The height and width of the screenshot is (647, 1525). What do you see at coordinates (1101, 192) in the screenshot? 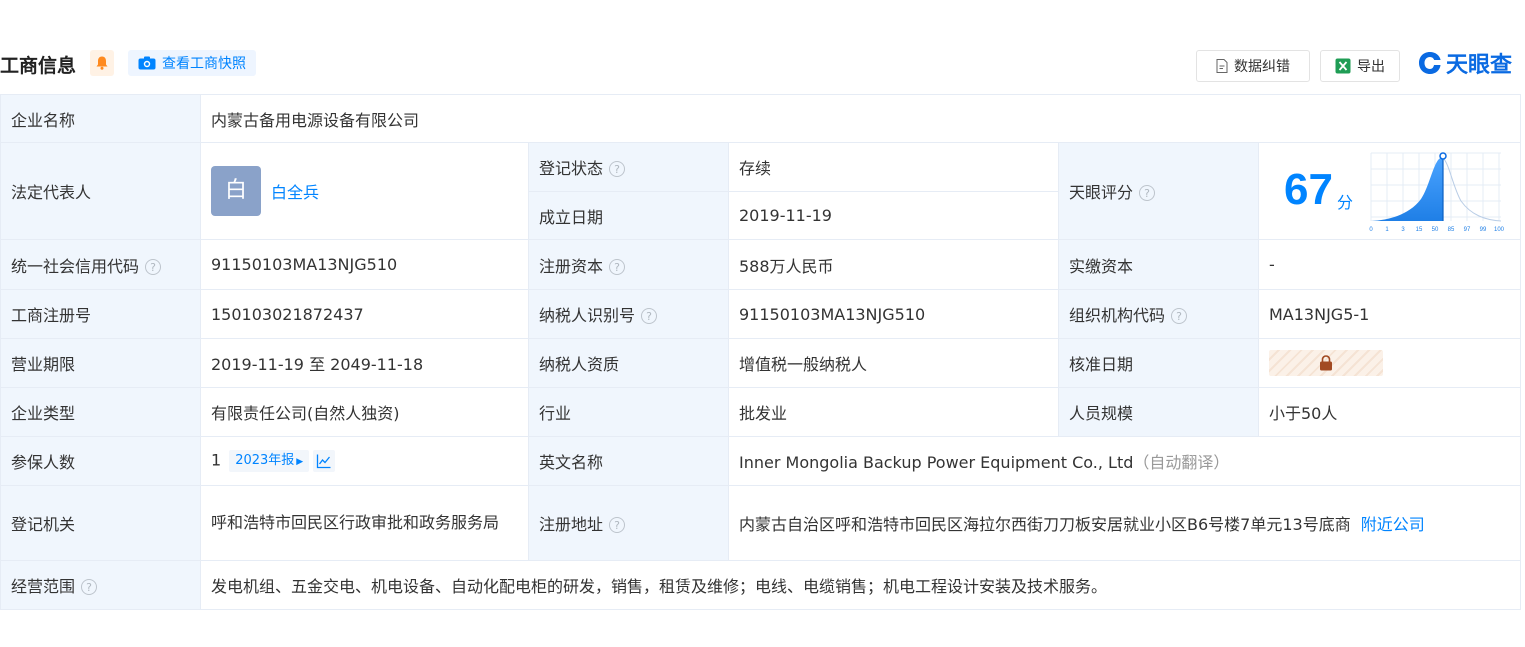
I see `score-label: 天眼评分` at bounding box center [1101, 192].